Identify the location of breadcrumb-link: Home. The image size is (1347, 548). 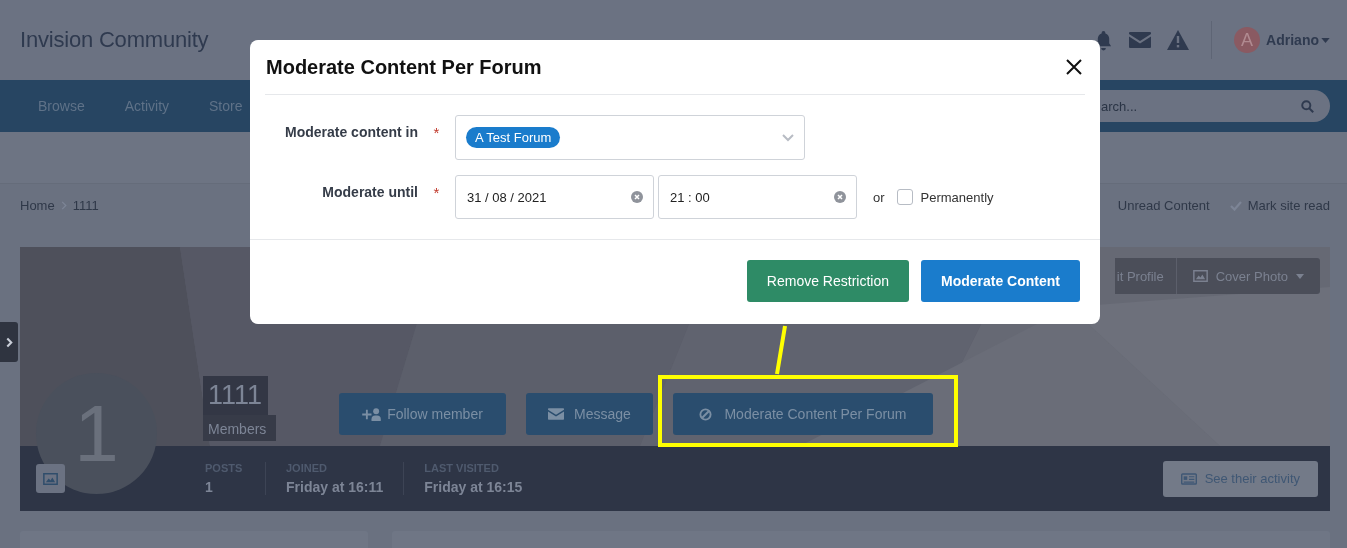
(37, 205).